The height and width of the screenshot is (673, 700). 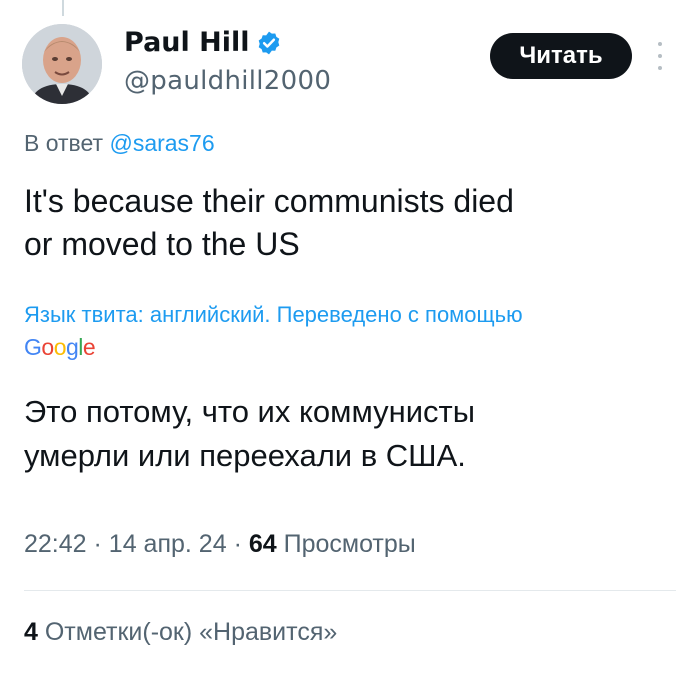 I want to click on translated-line: Это потому, что их коммунисты, so click(x=250, y=411).